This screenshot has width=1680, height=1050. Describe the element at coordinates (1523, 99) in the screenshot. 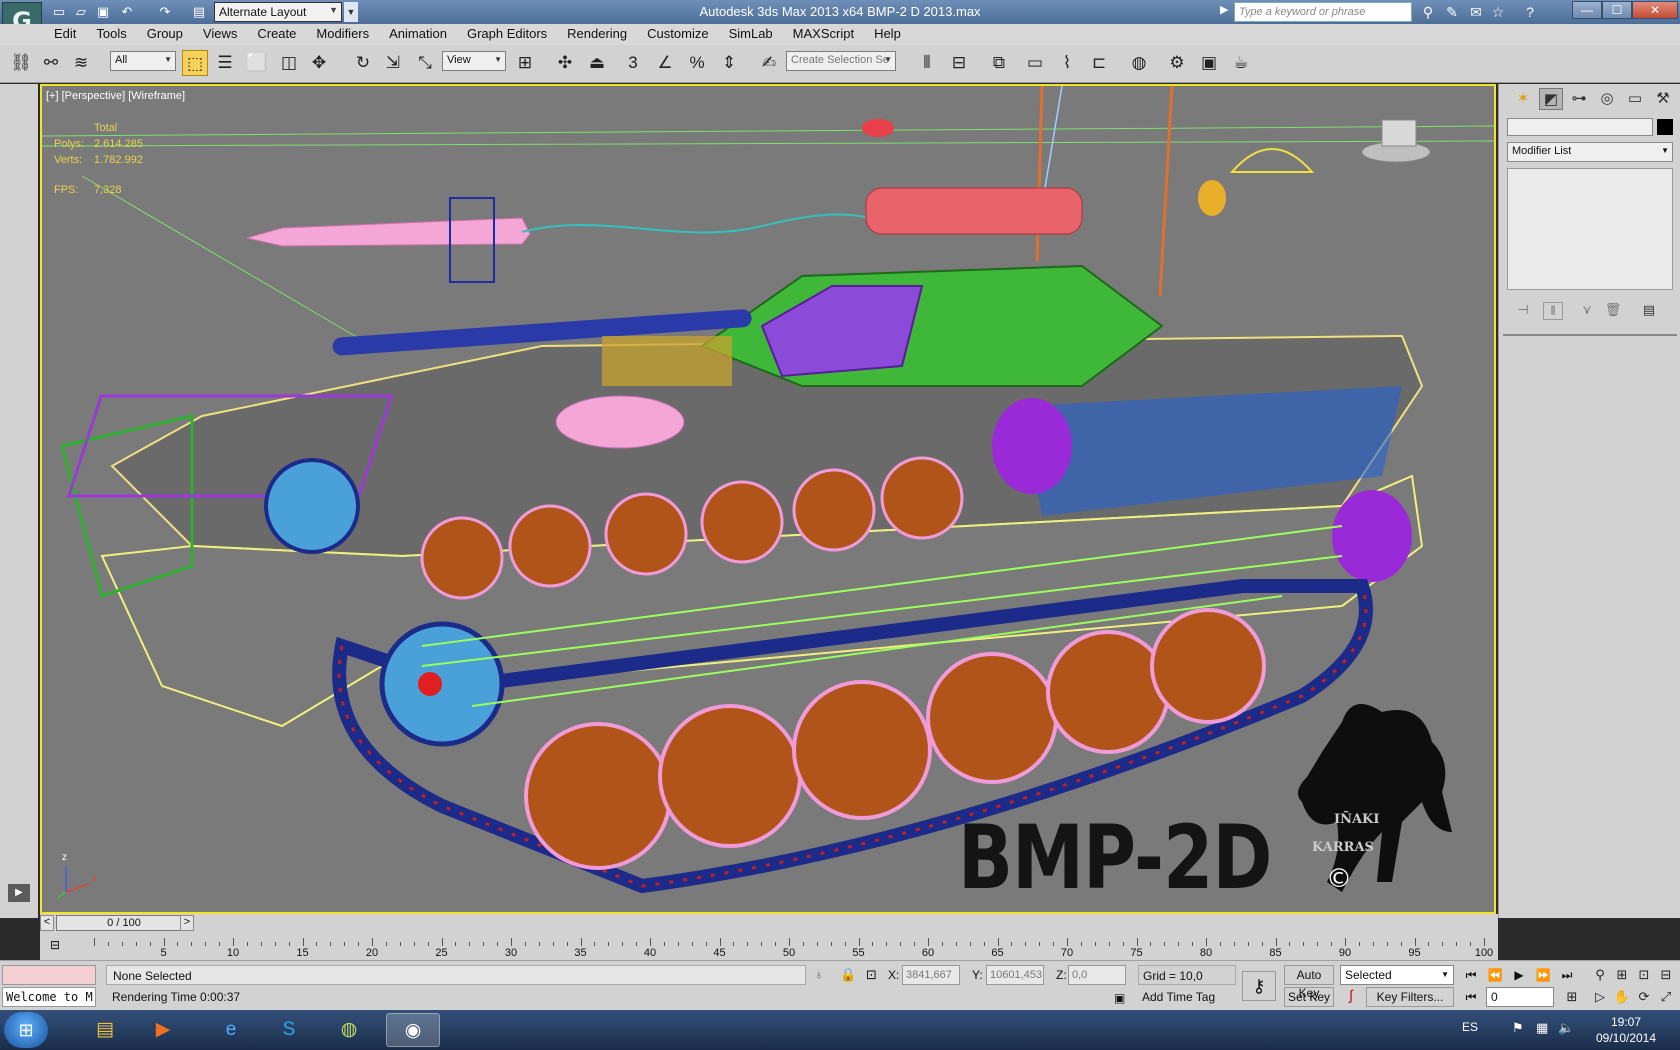

I see `create-tab: ✶` at that location.